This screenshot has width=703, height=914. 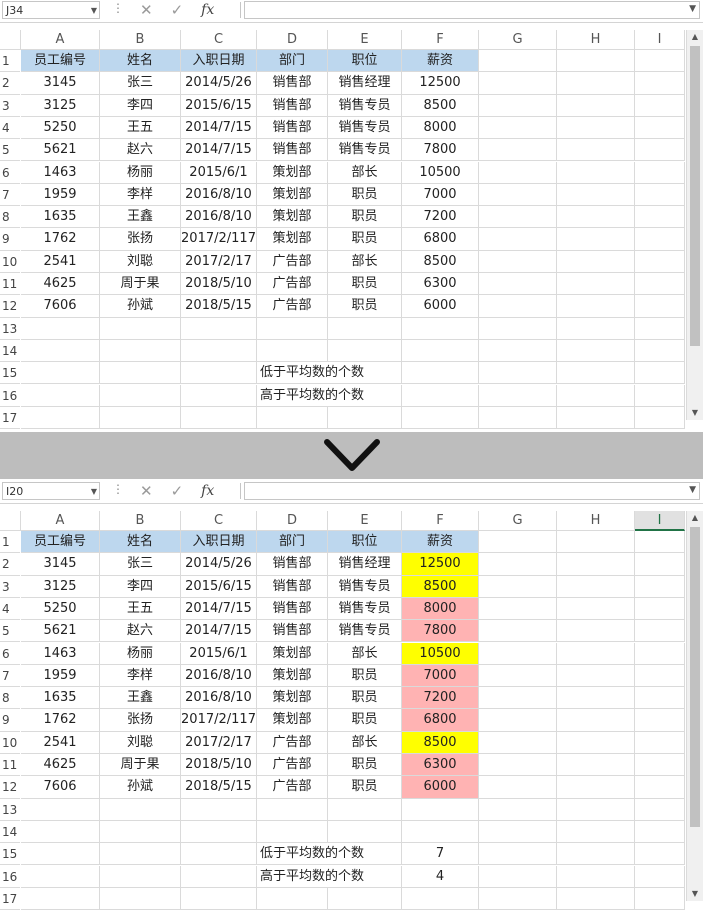 What do you see at coordinates (60, 586) in the screenshot?
I see `cell-a3: 3125` at bounding box center [60, 586].